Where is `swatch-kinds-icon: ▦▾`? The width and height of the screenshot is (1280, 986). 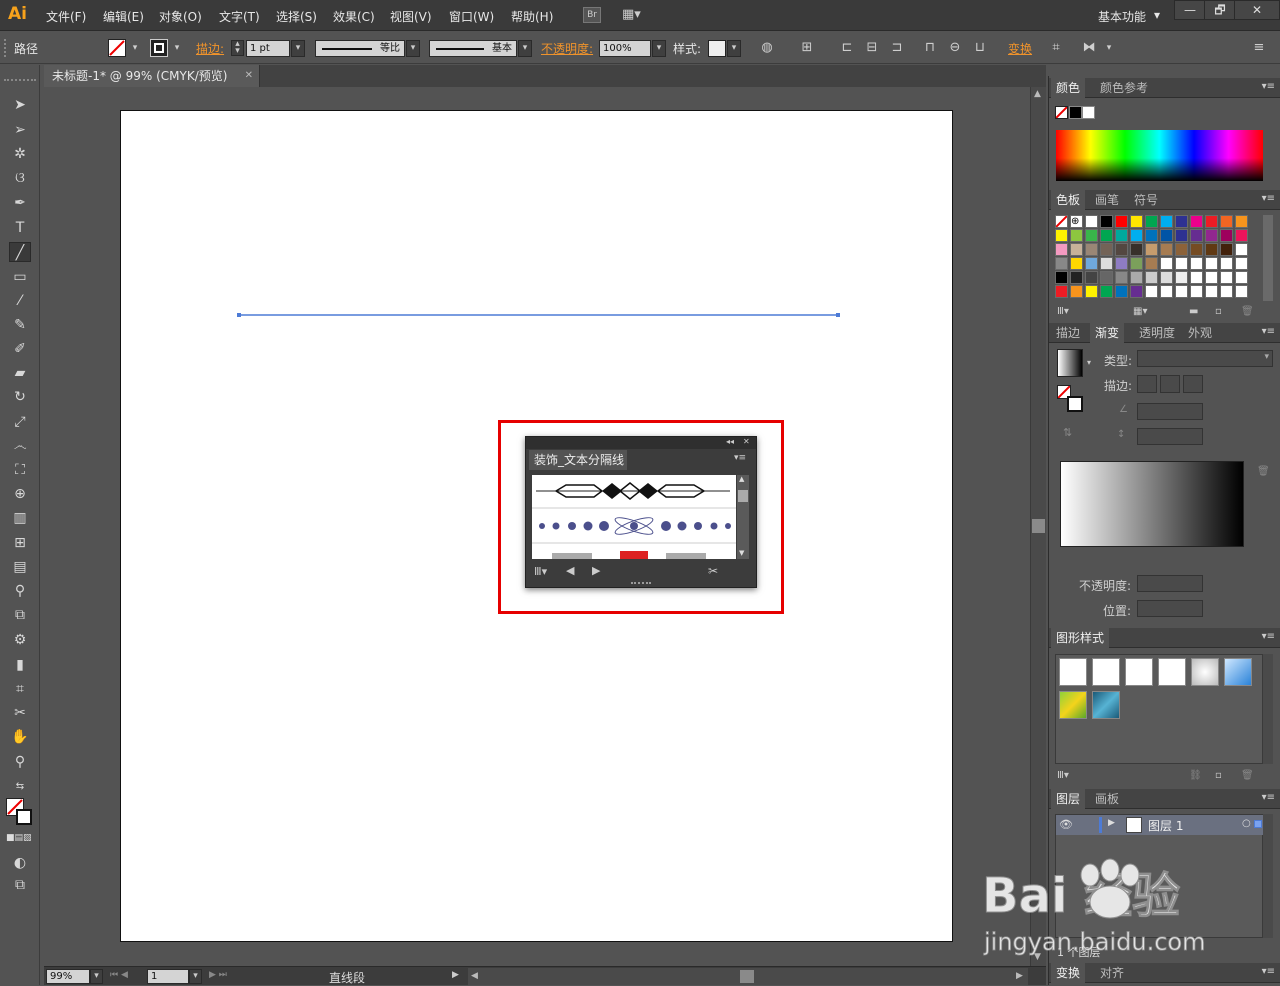
swatch-kinds-icon: ▦▾ is located at coordinates (1140, 311).